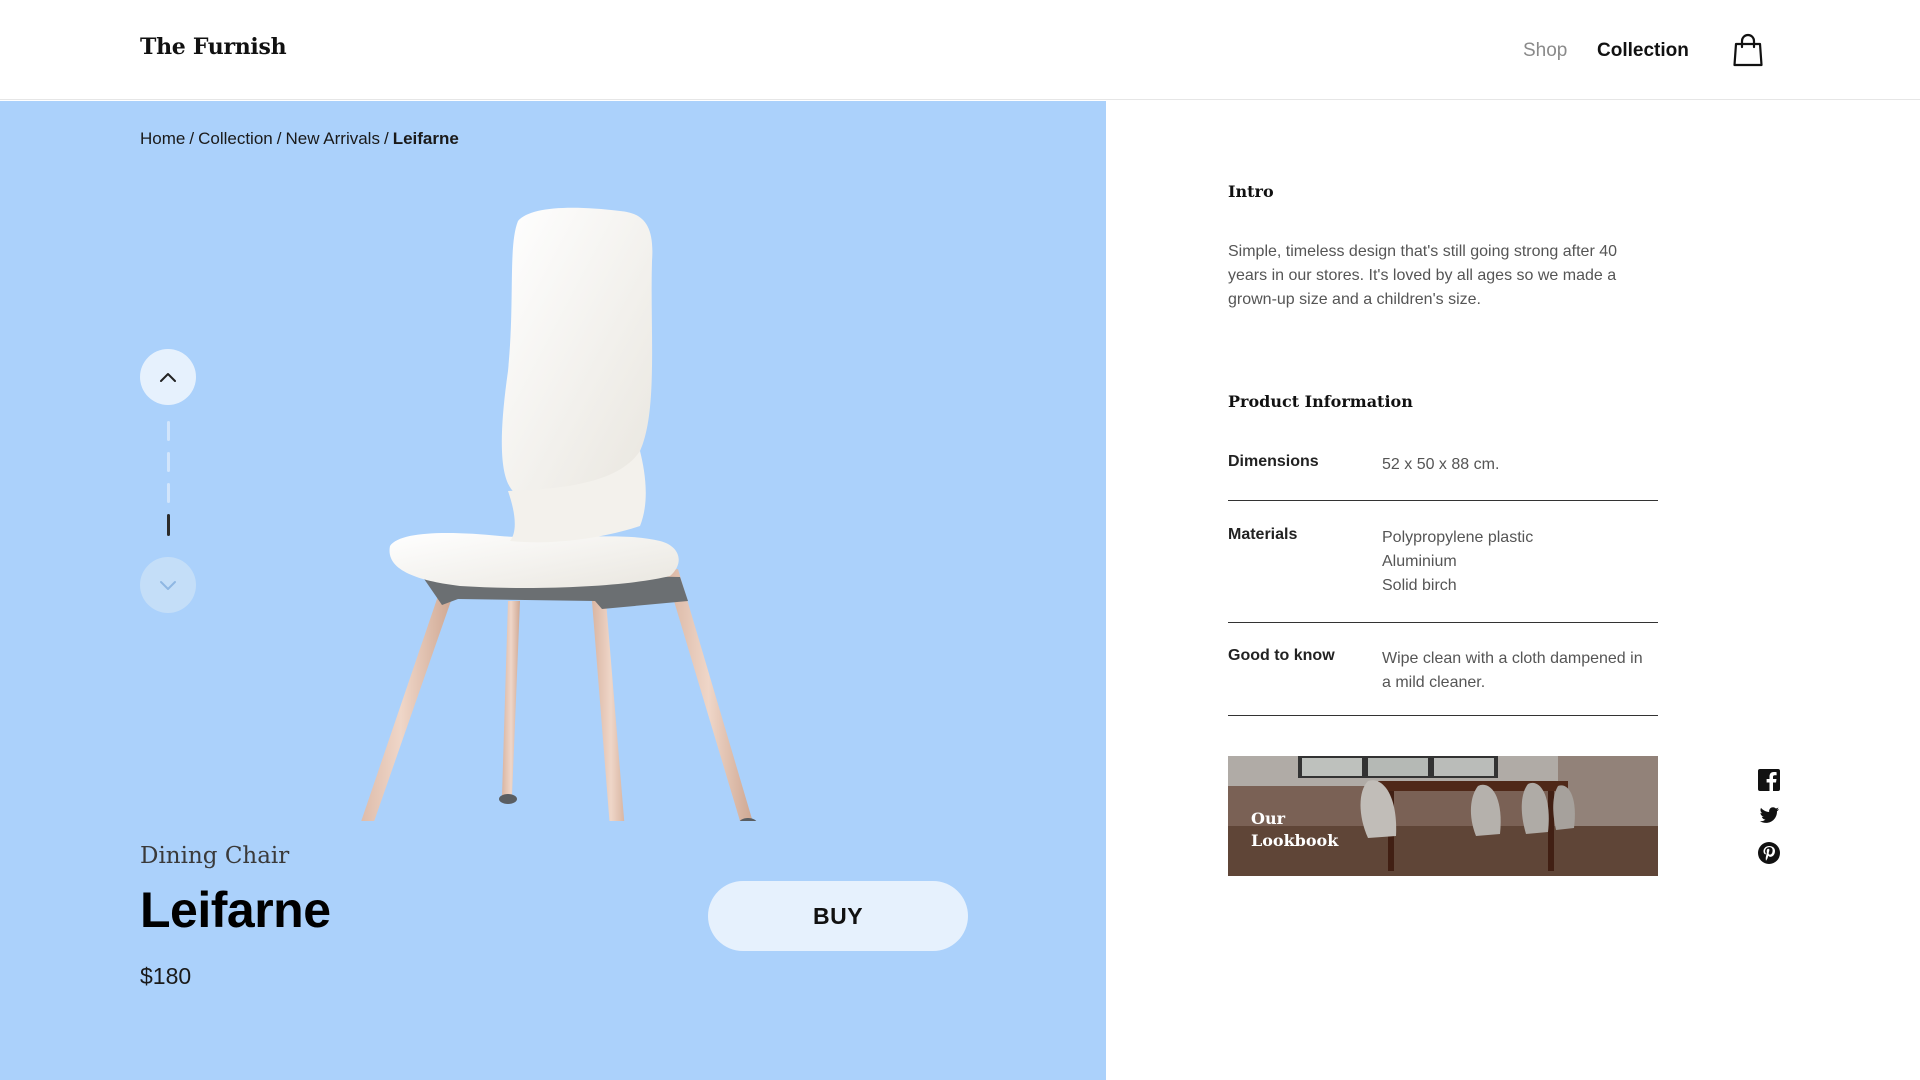 The height and width of the screenshot is (1080, 1920). I want to click on gallery-next-button, so click(168, 585).